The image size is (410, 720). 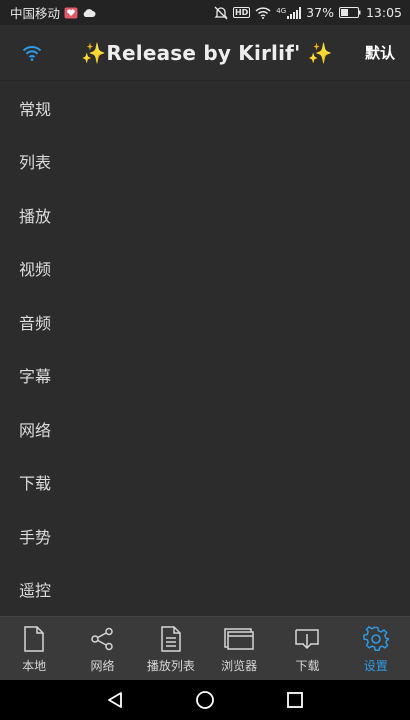 What do you see at coordinates (205, 12) in the screenshot?
I see `status-bar: 中国移动 HD 4G 37% 13:05` at bounding box center [205, 12].